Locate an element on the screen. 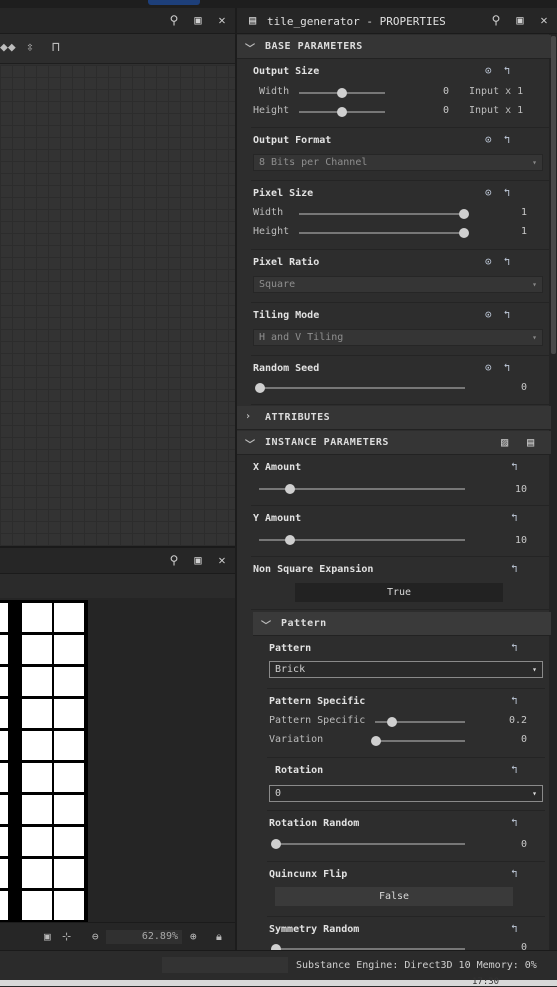  pixel-ratio-select: Square ▾ is located at coordinates (398, 284).